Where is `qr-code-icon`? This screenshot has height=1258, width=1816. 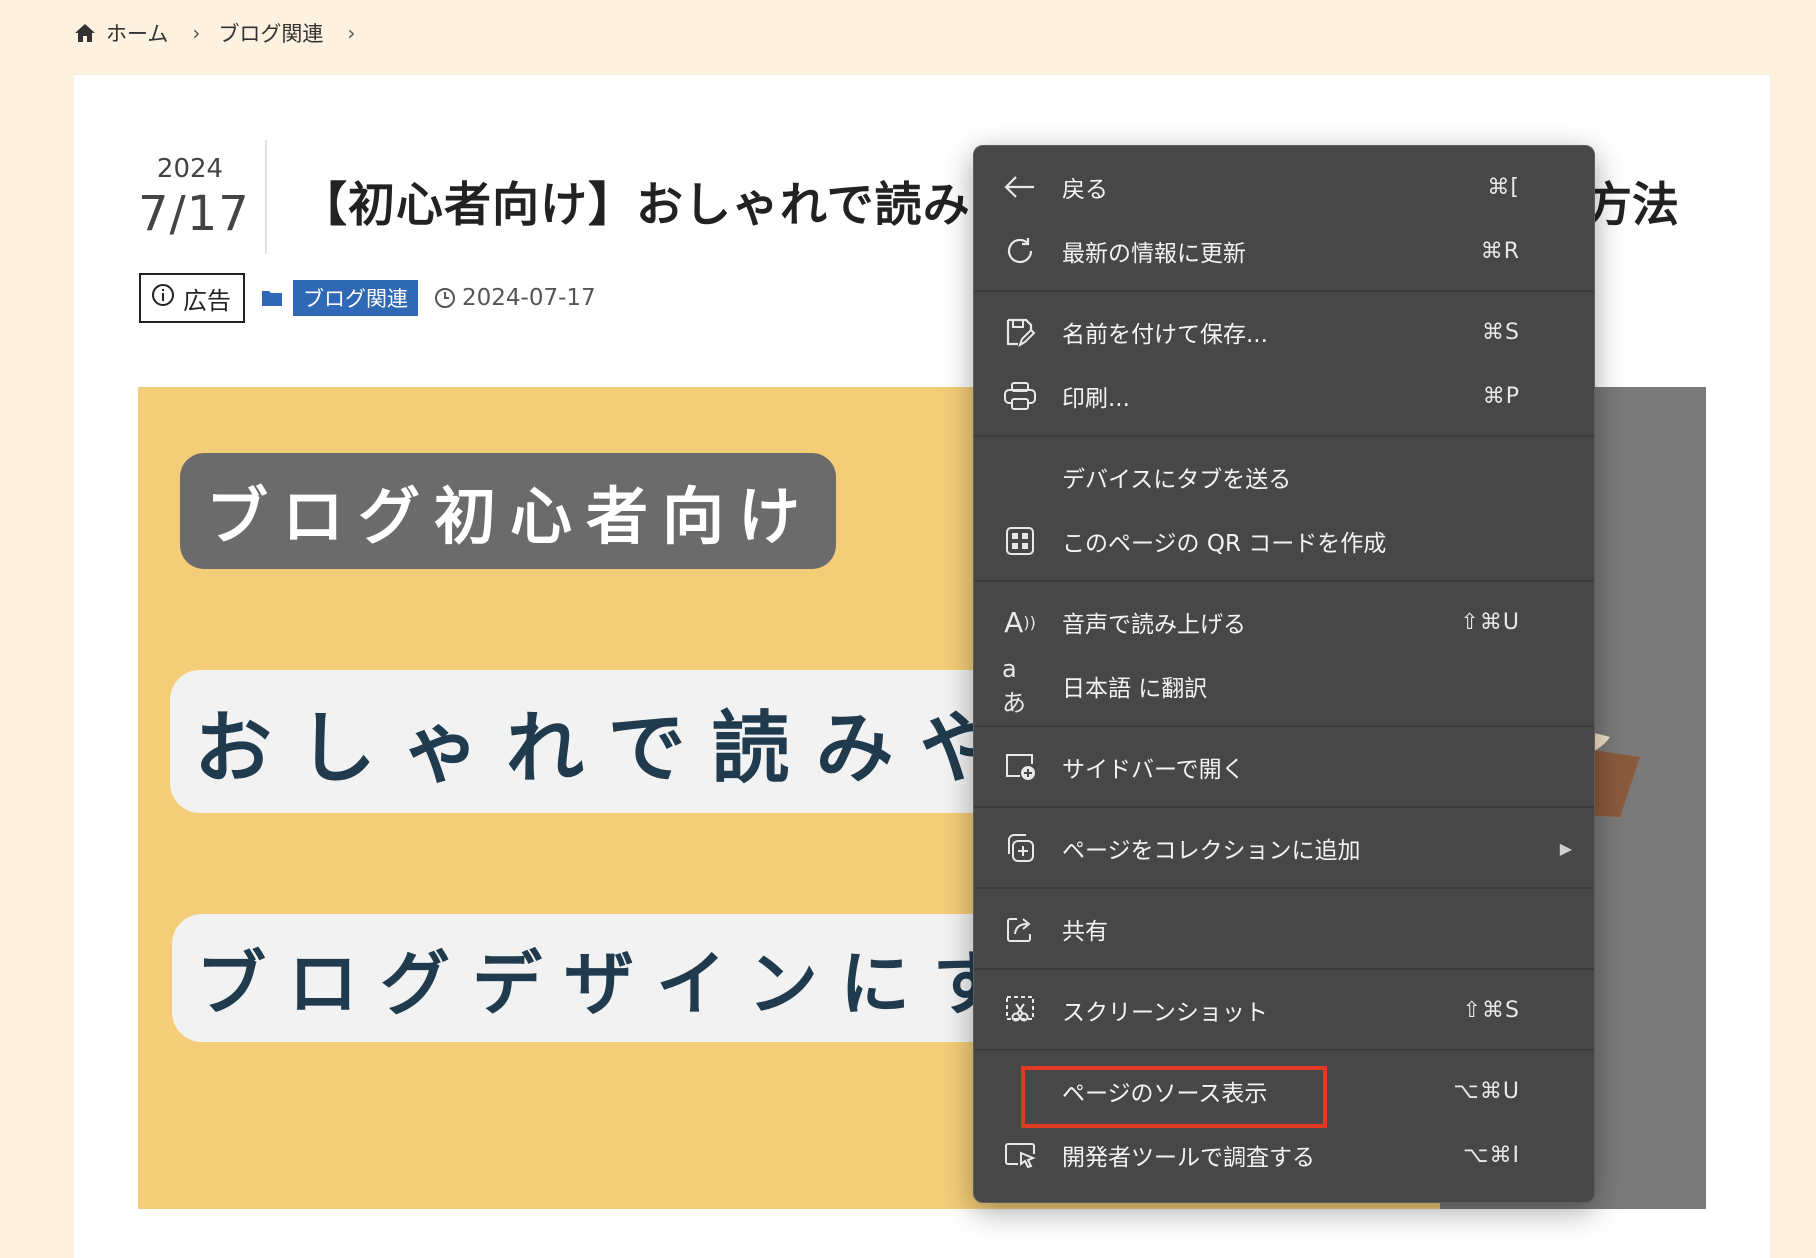 qr-code-icon is located at coordinates (1020, 541).